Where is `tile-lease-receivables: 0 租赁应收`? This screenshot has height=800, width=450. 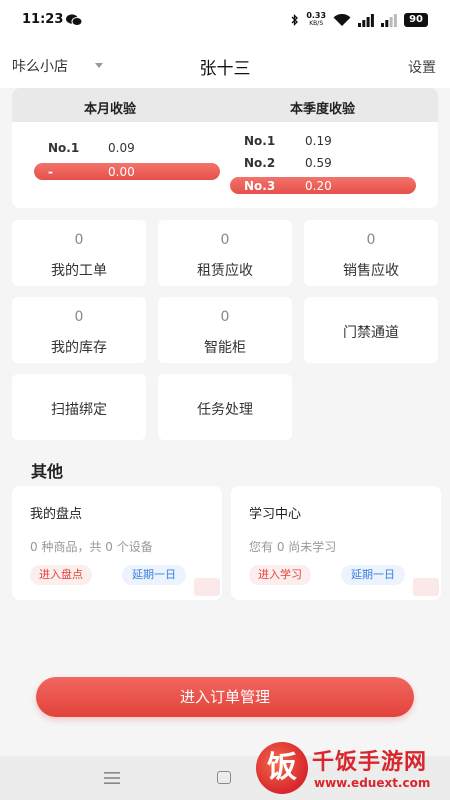
tile-lease-receivables: 0 租赁应收 is located at coordinates (225, 253).